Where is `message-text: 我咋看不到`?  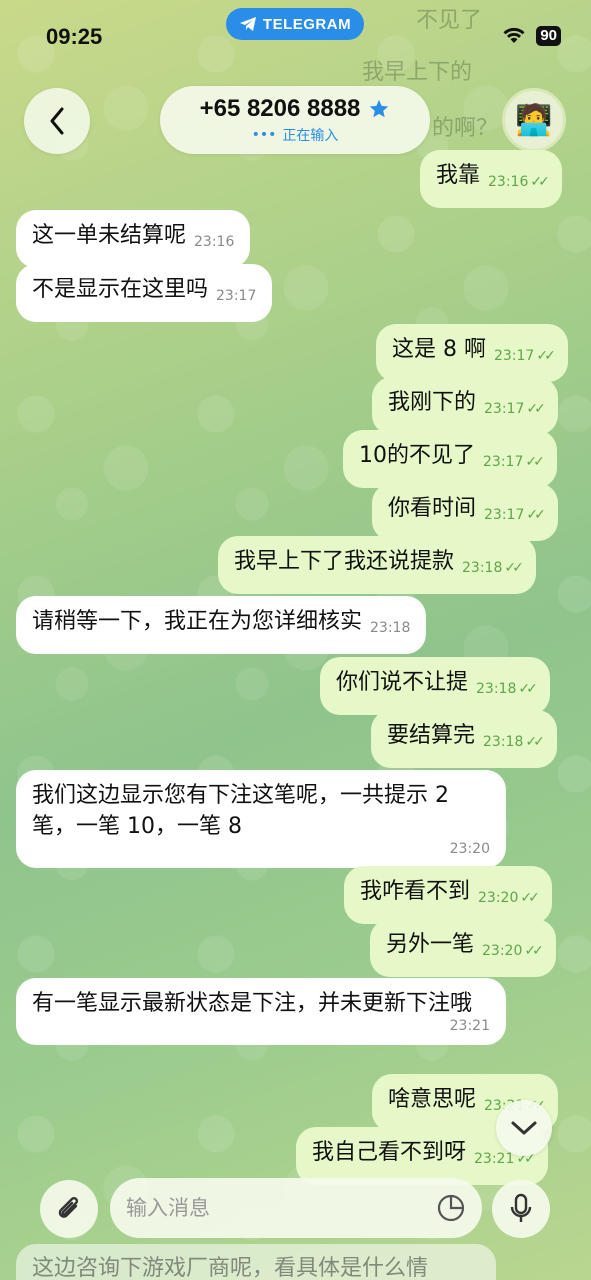 message-text: 我咋看不到 is located at coordinates (415, 891).